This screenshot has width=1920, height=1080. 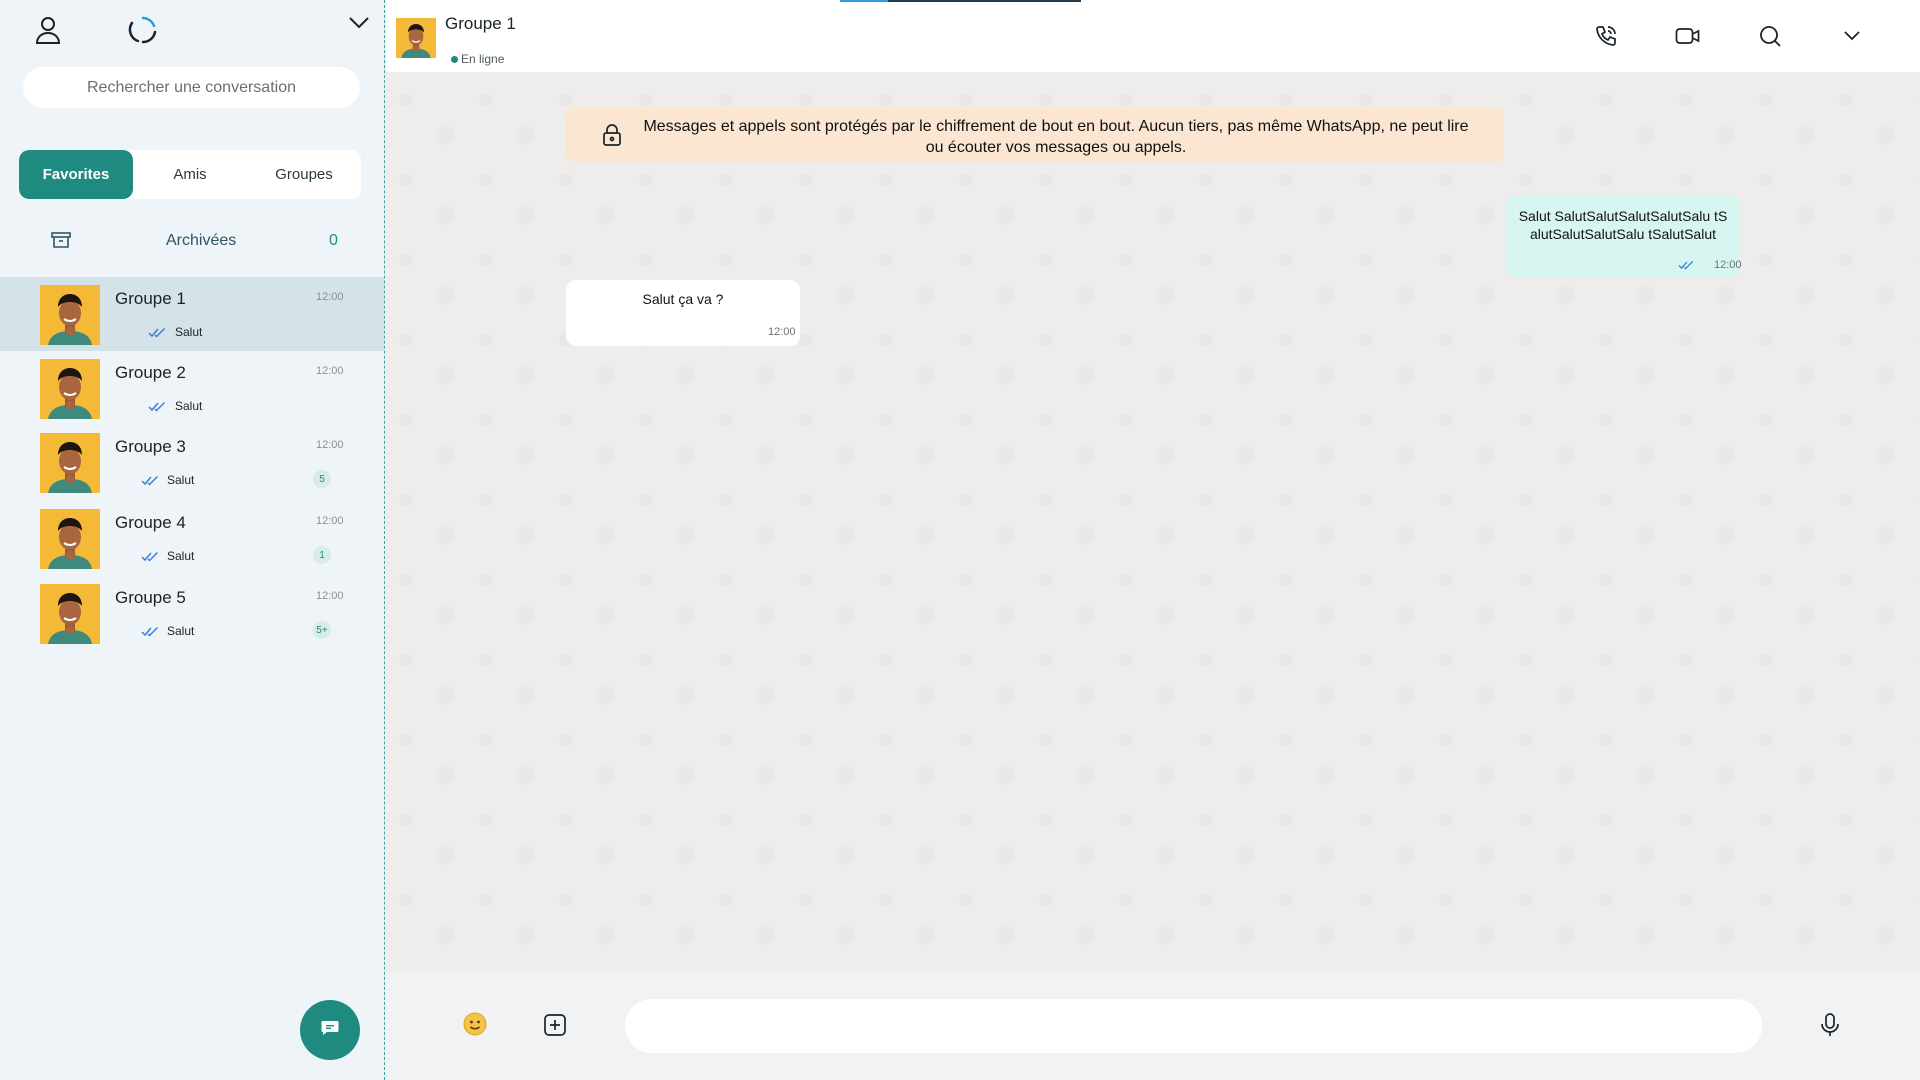 I want to click on emoji-icon, so click(x=475, y=1026).